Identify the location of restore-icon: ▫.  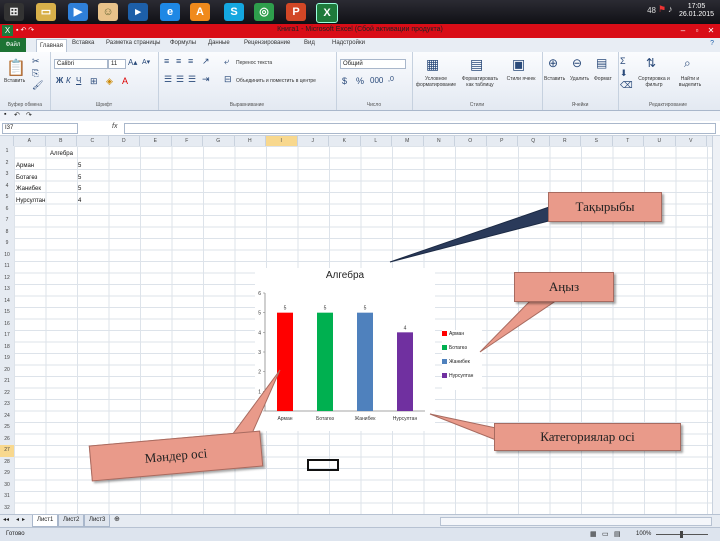
(697, 30).